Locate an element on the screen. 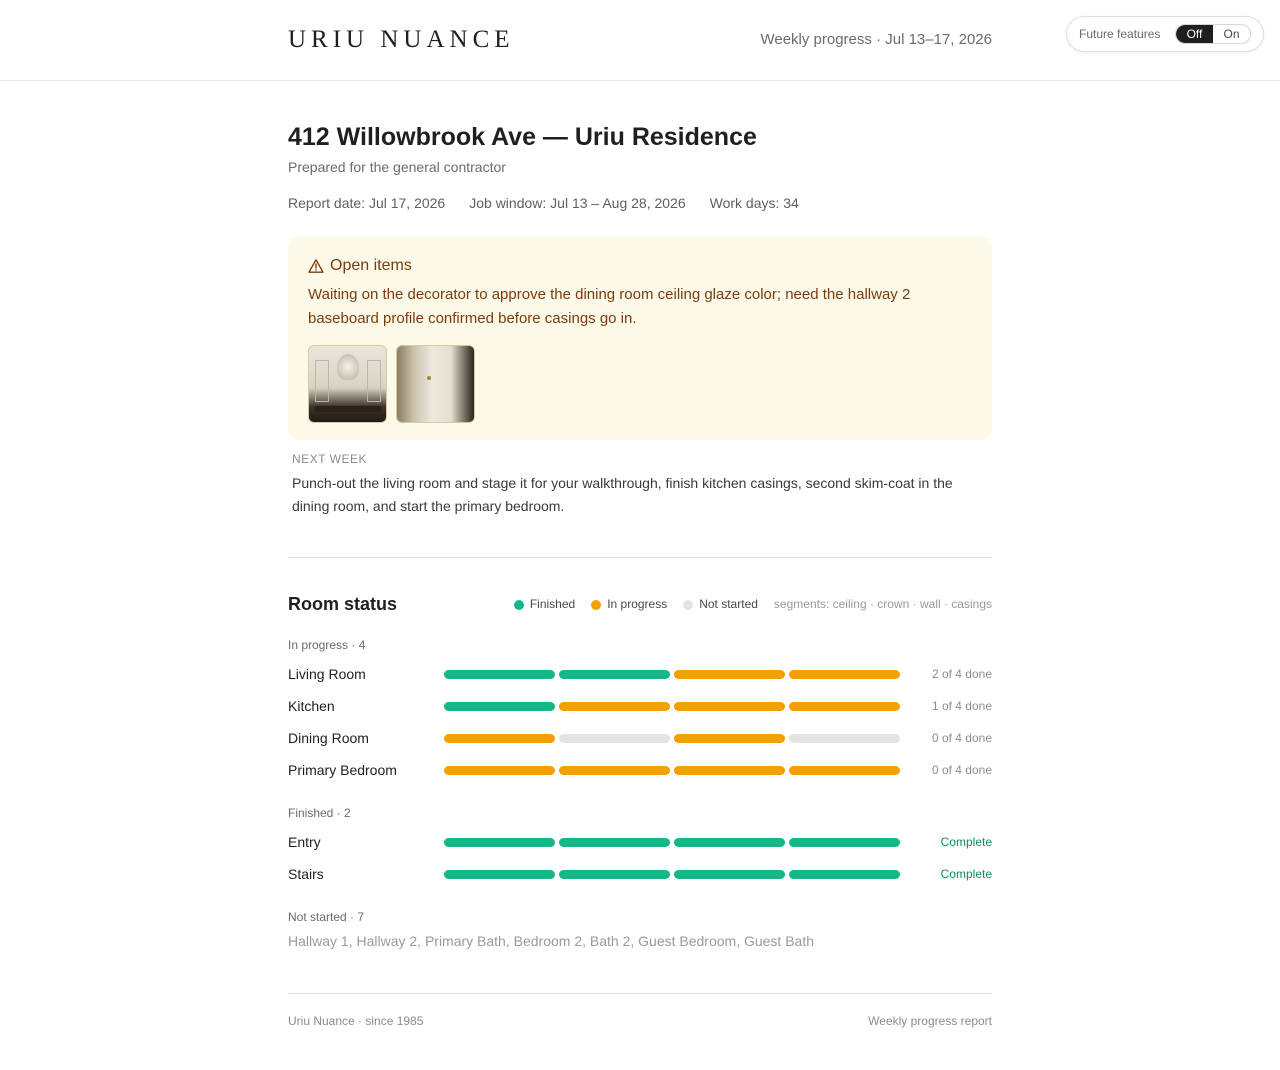 Image resolution: width=1280 pixels, height=1070 pixels. future-features-label: Future features is located at coordinates (1120, 34).